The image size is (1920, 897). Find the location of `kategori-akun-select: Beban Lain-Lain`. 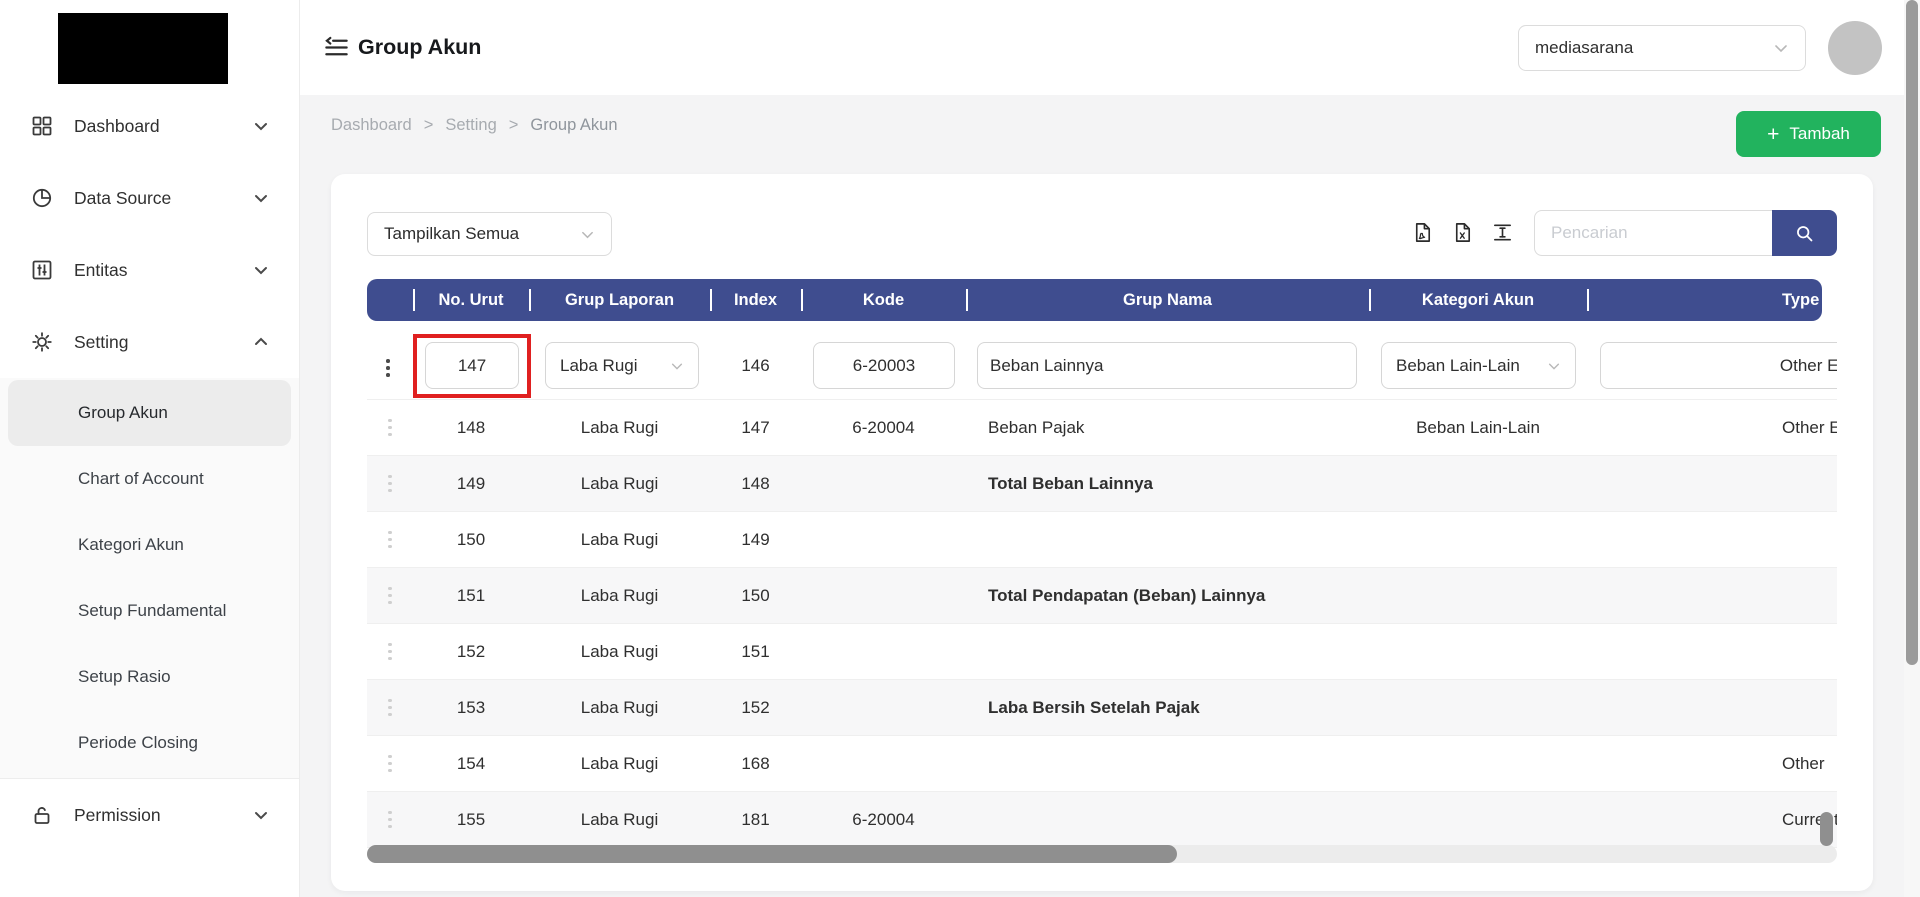

kategori-akun-select: Beban Lain-Lain is located at coordinates (1478, 365).